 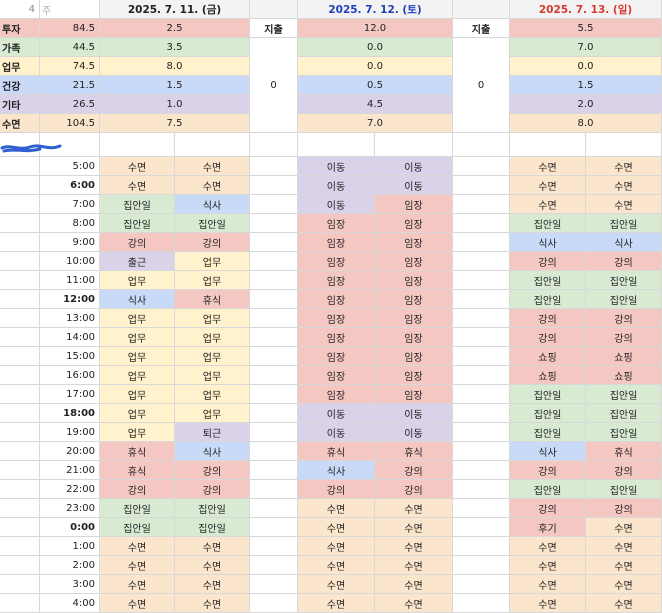 I want to click on category-day-value: 7.0, so click(x=375, y=123).